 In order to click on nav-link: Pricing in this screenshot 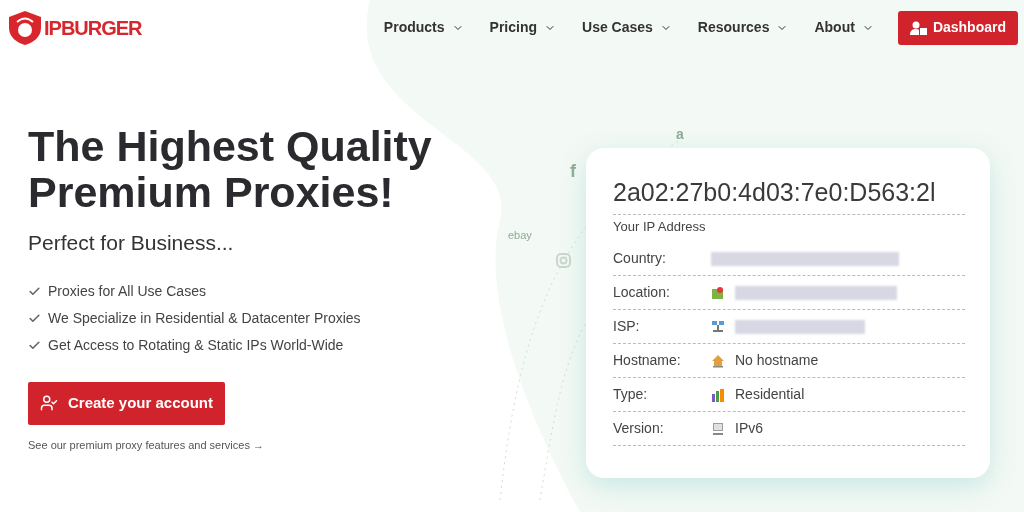, I will do `click(522, 27)`.